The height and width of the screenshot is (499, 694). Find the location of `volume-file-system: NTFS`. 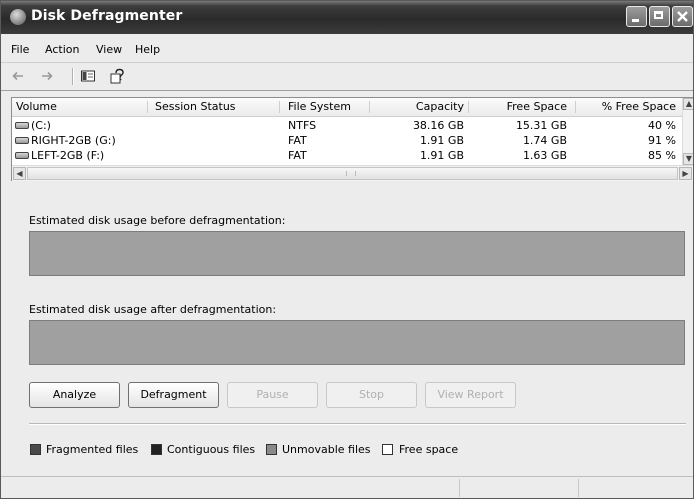

volume-file-system: NTFS is located at coordinates (302, 125).